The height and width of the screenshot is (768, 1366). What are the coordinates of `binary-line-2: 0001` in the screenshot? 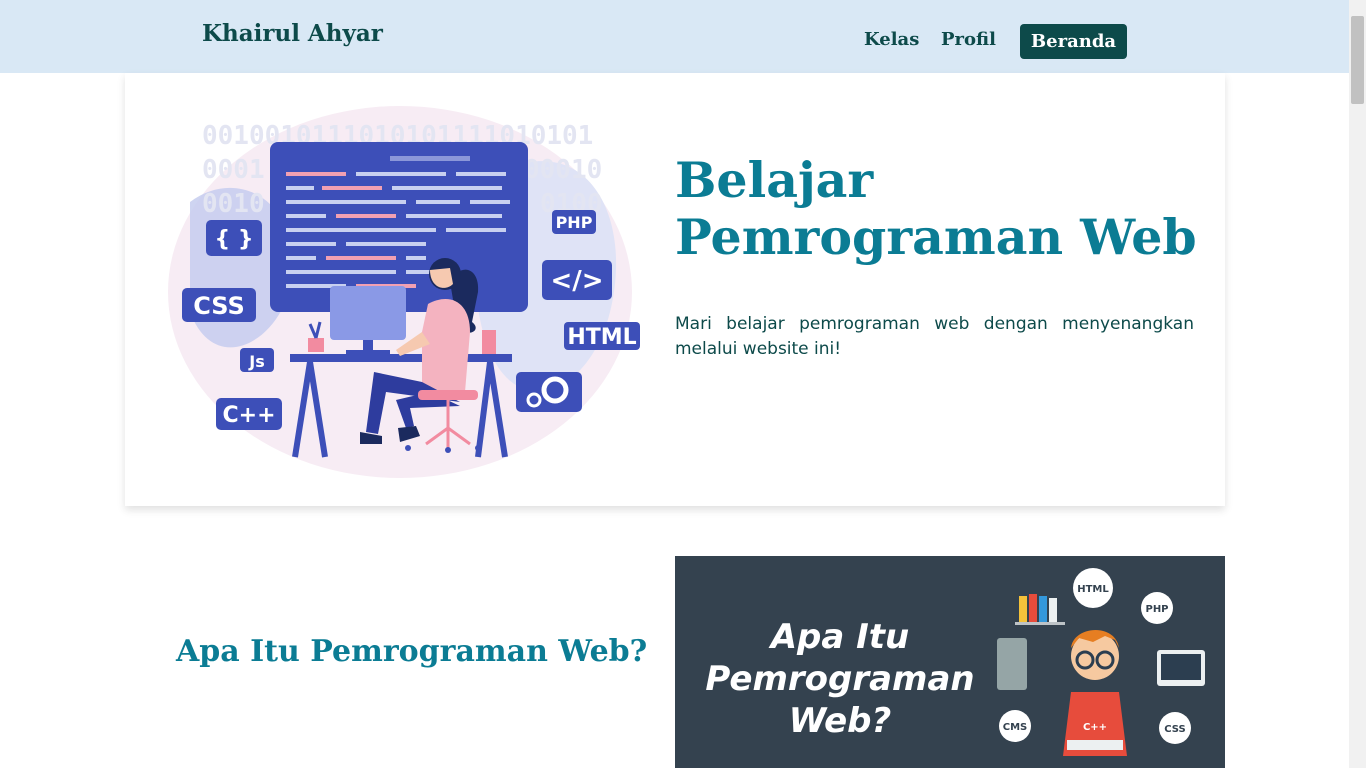 It's located at (233, 170).